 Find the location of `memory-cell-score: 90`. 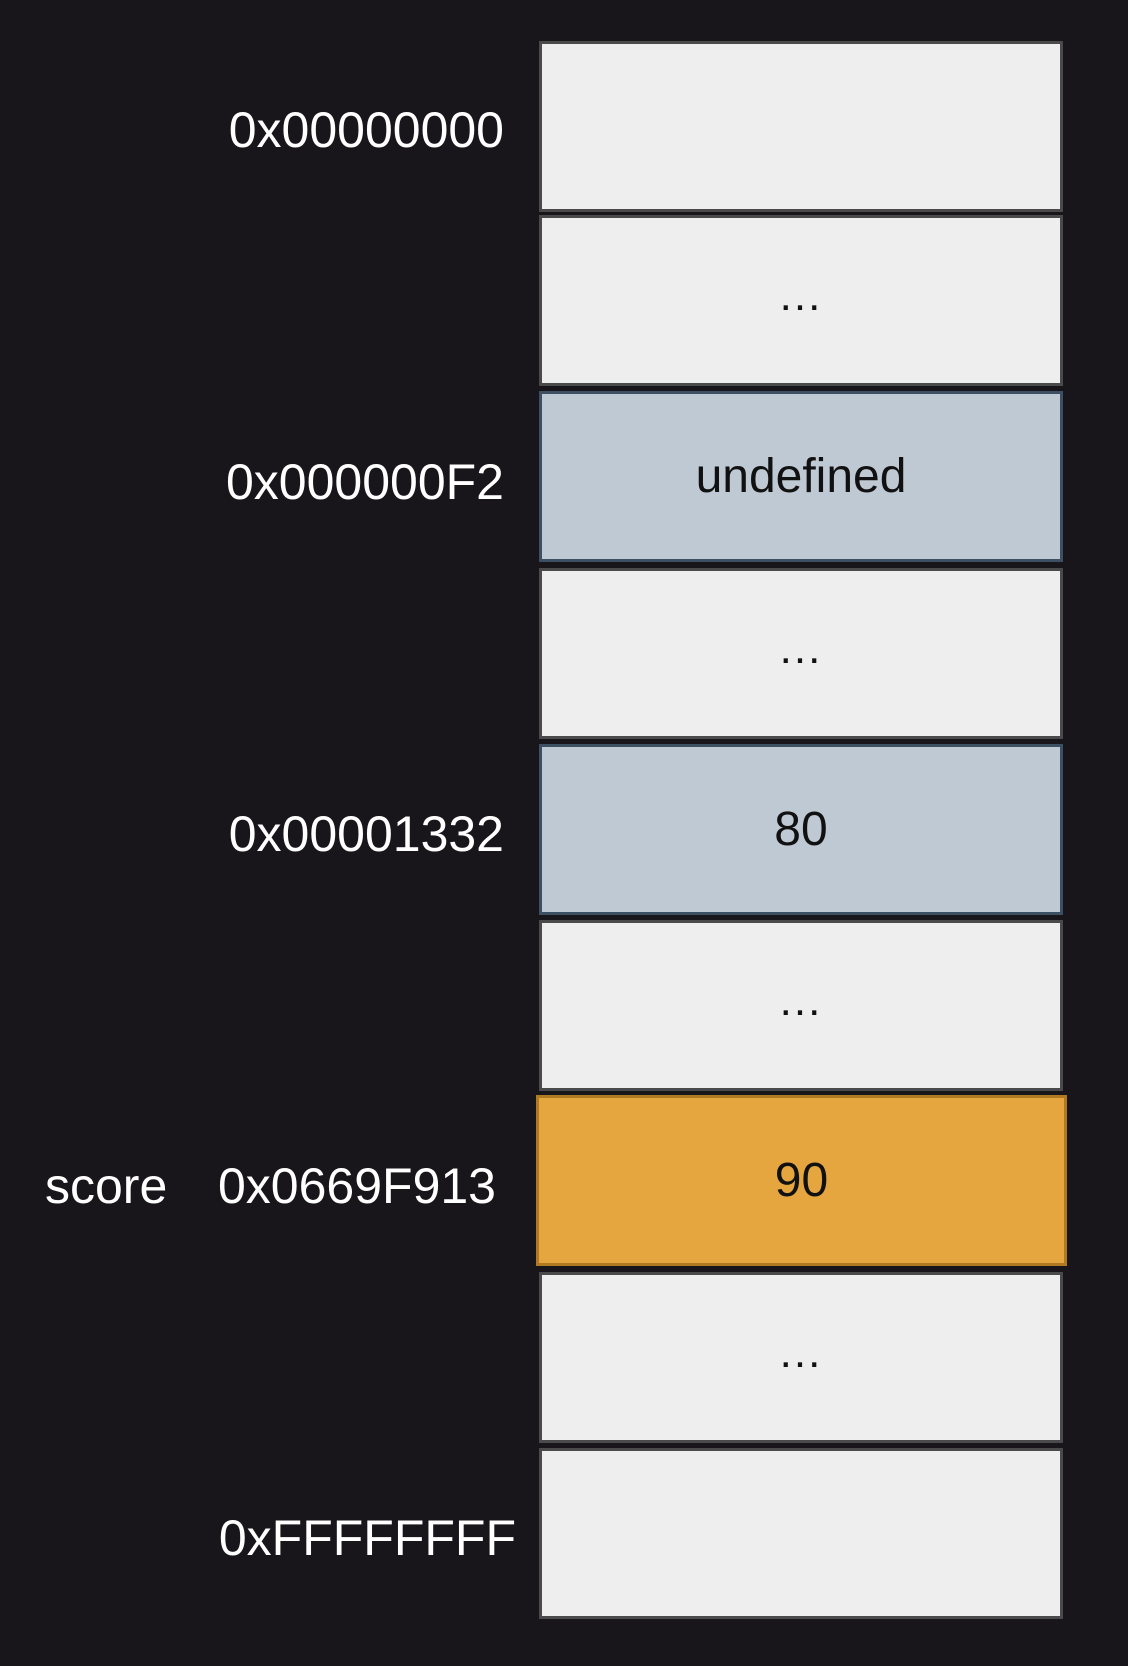

memory-cell-score: 90 is located at coordinates (801, 1180).